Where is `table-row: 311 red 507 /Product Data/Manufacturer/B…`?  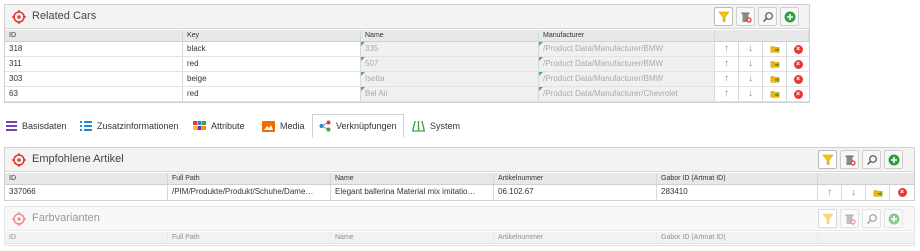 table-row: 311 red 507 /Product Data/Manufacturer/B… is located at coordinates (407, 64).